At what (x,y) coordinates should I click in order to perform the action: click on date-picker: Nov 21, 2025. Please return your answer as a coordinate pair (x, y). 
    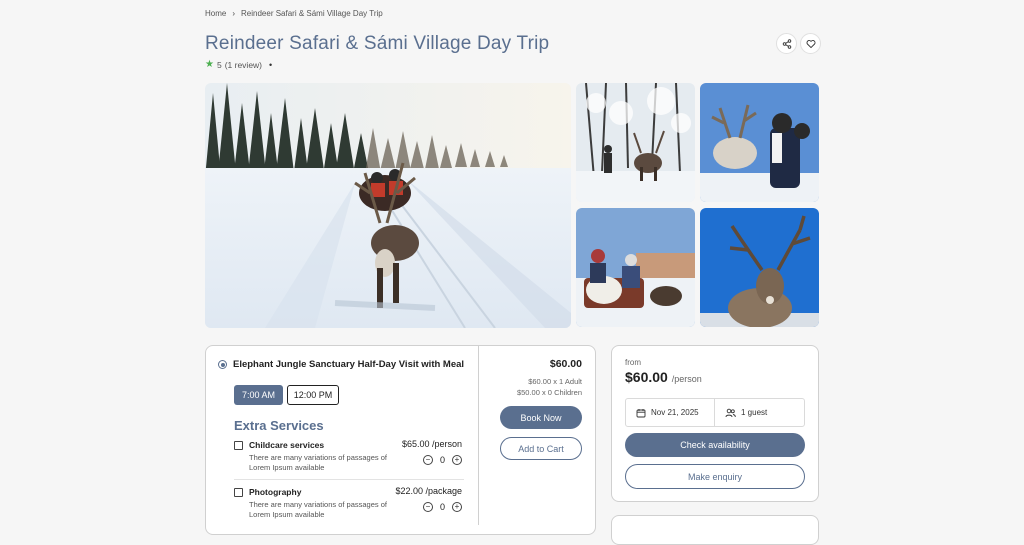
    Looking at the image, I should click on (670, 412).